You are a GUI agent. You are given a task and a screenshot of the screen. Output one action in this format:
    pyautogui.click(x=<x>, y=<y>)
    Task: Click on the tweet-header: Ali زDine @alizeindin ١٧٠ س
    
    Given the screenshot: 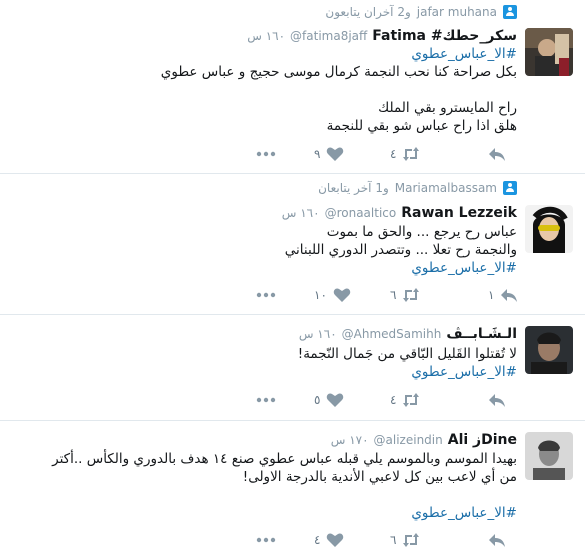 What is the action you would take?
    pyautogui.click(x=424, y=440)
    